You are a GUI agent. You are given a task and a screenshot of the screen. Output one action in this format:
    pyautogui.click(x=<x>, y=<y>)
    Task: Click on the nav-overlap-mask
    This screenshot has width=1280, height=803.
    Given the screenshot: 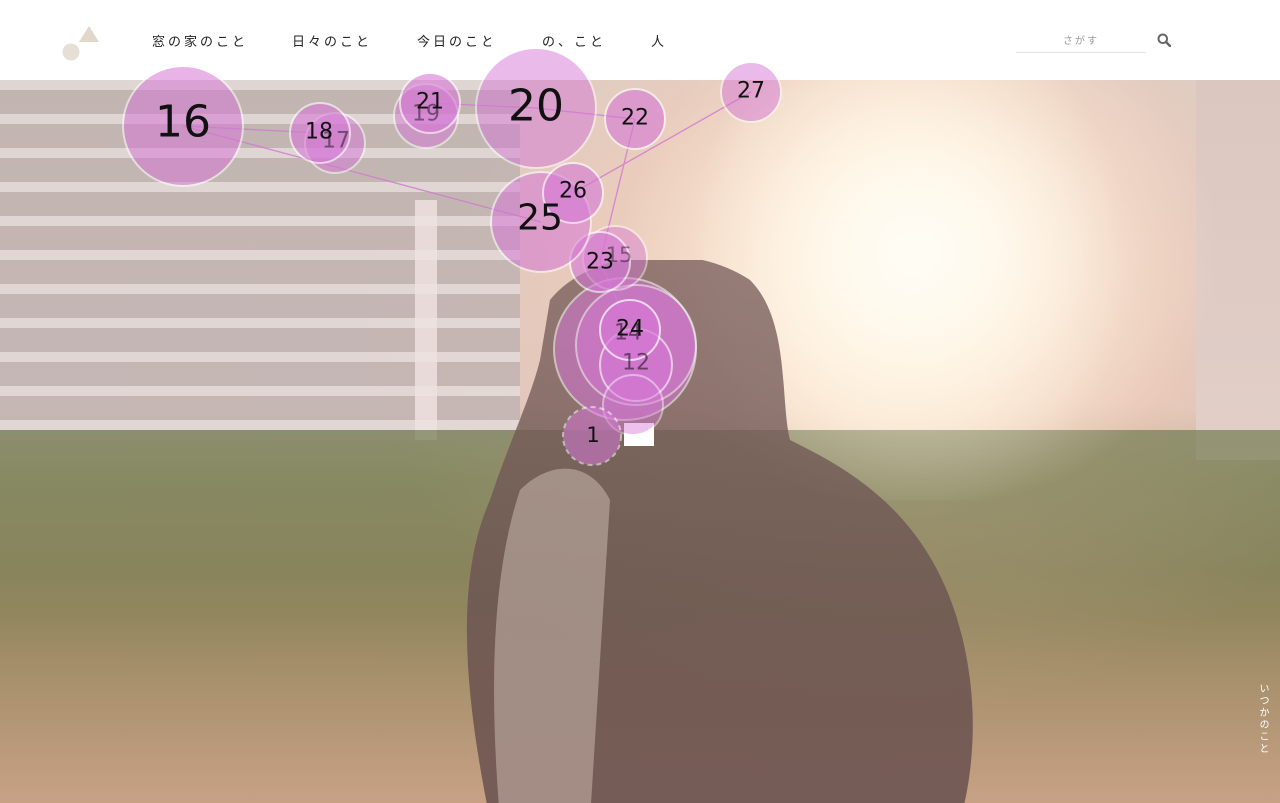 What is the action you would take?
    pyautogui.click(x=514, y=39)
    